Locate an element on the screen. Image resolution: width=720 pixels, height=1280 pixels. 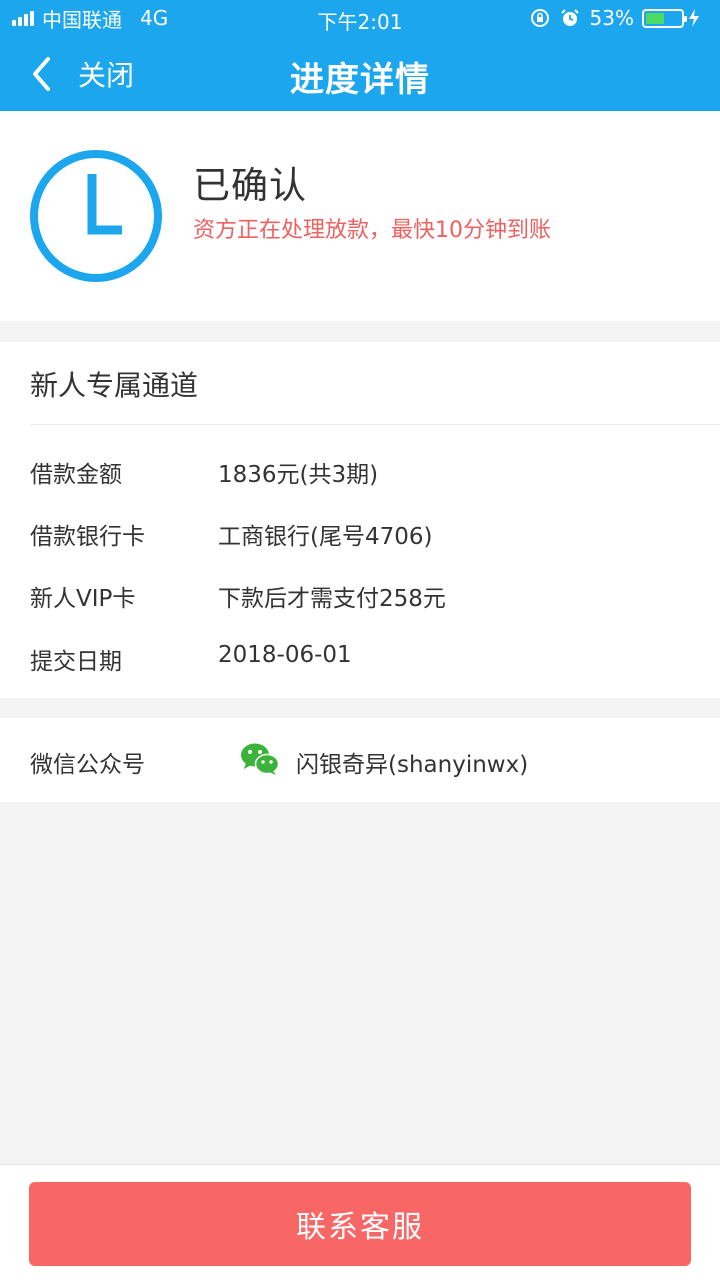
info-row-label: 借款银行卡 is located at coordinates (87, 537).